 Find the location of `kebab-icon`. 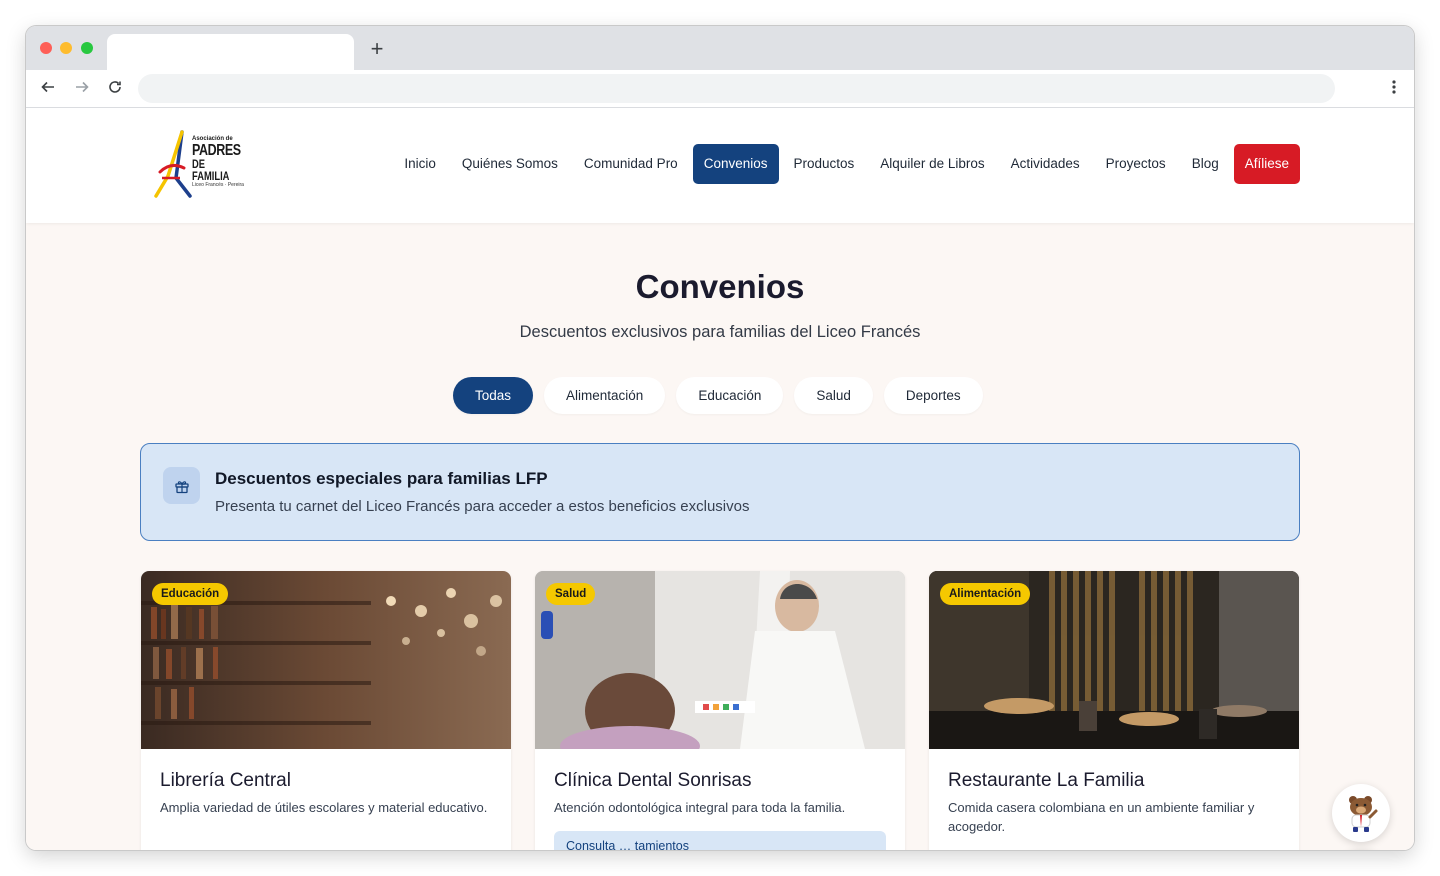

kebab-icon is located at coordinates (1394, 87).